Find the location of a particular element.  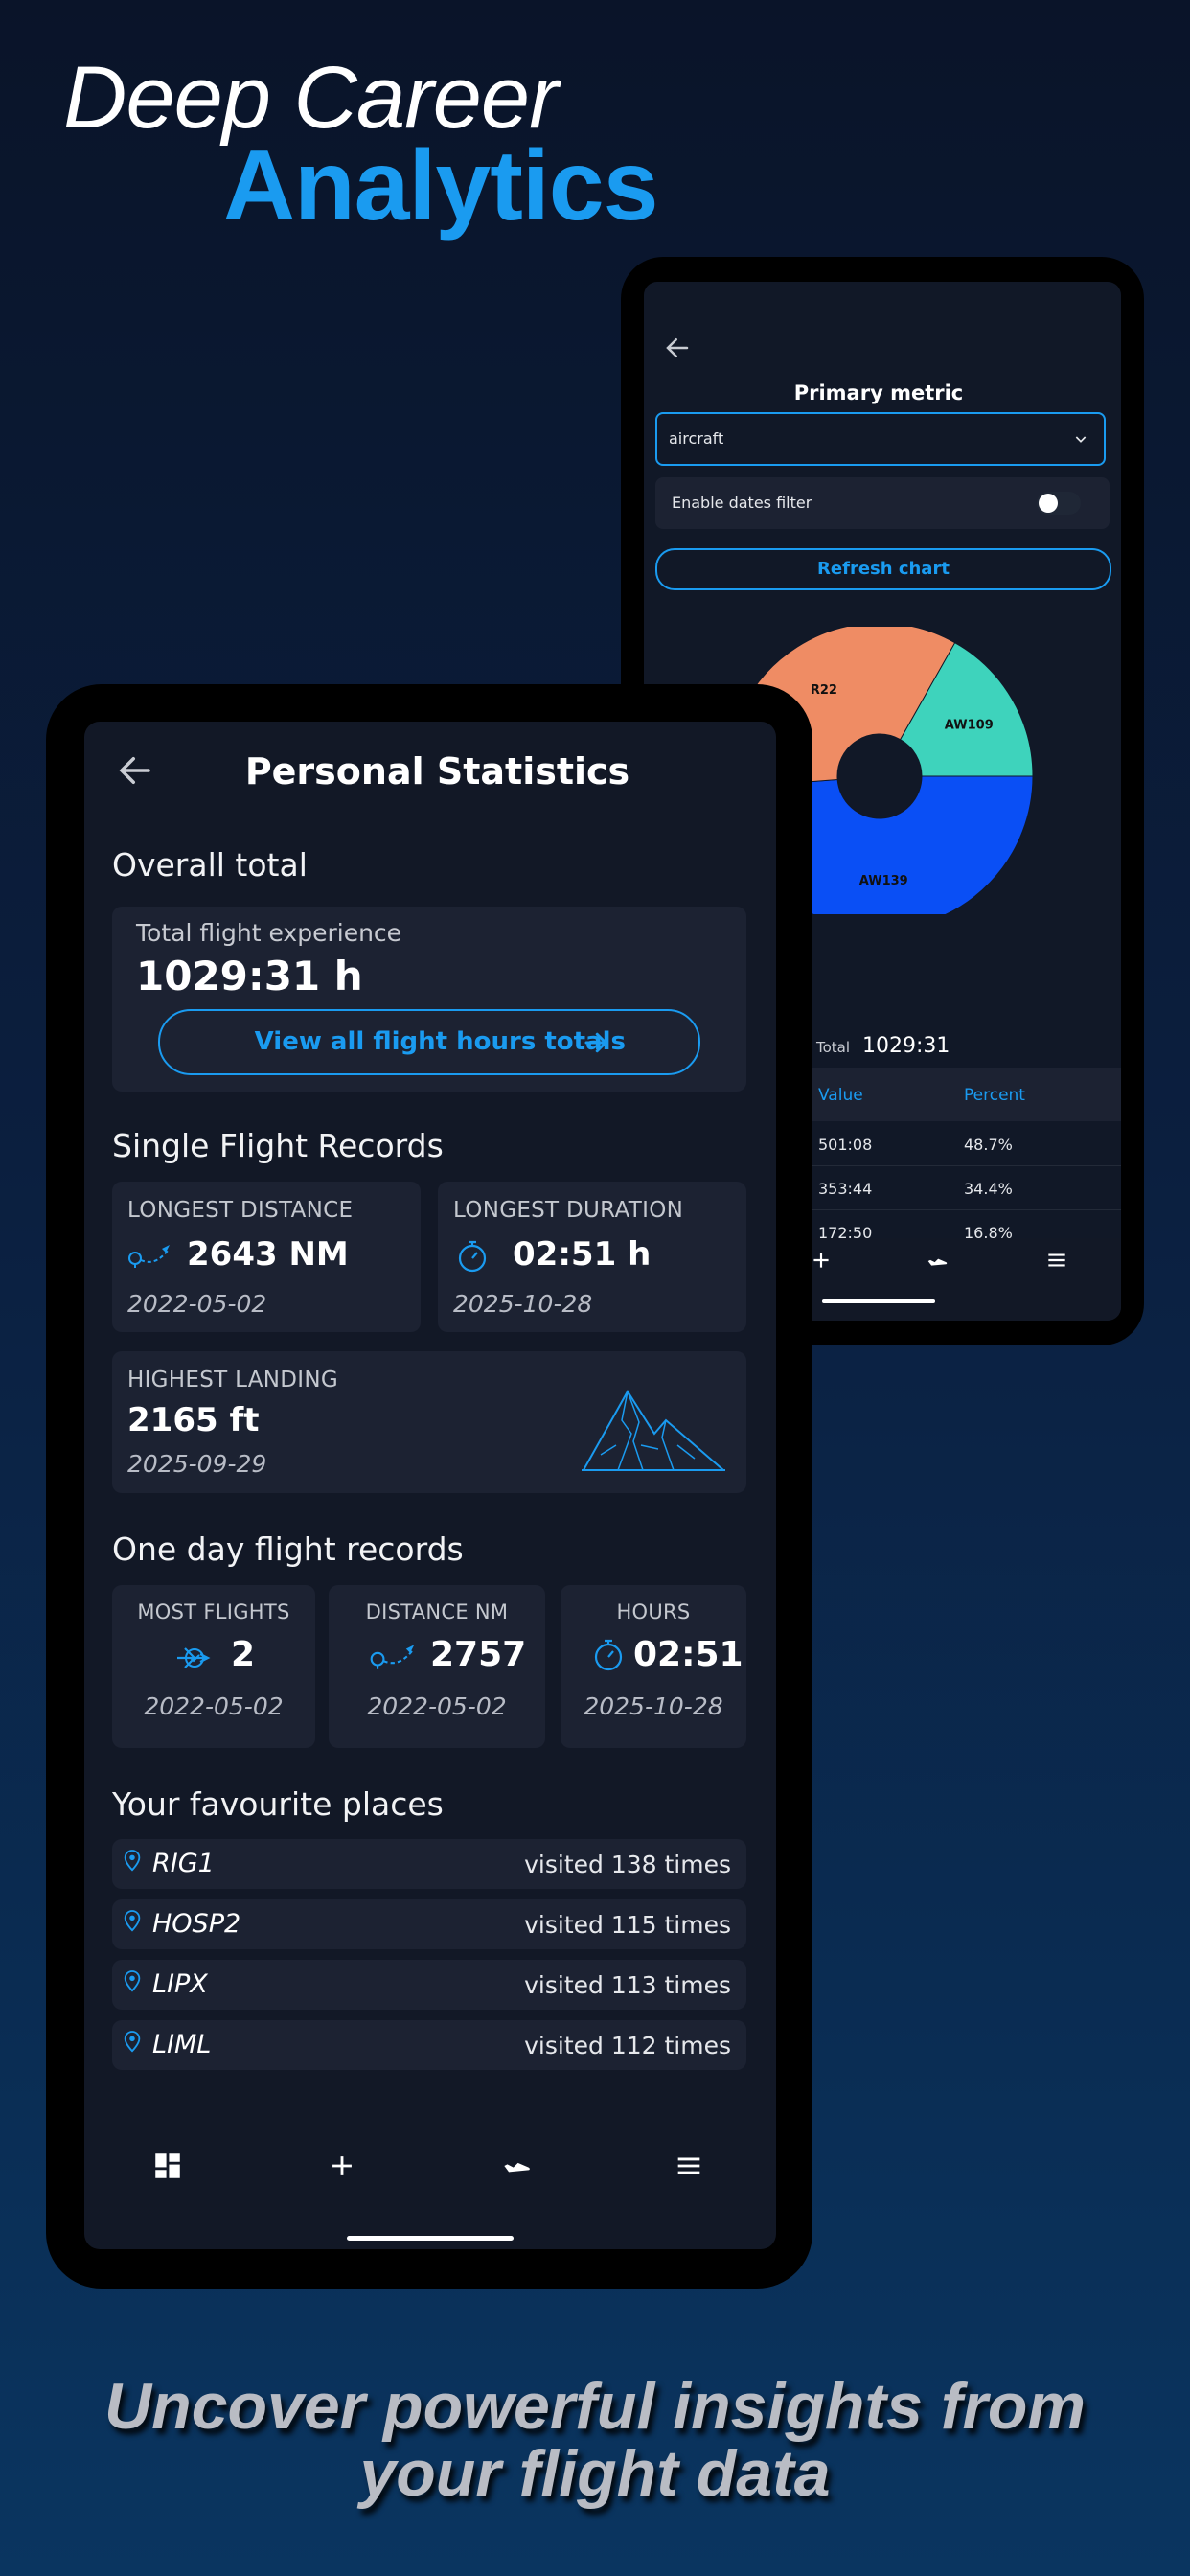

row-value: 172:50 is located at coordinates (845, 1231).